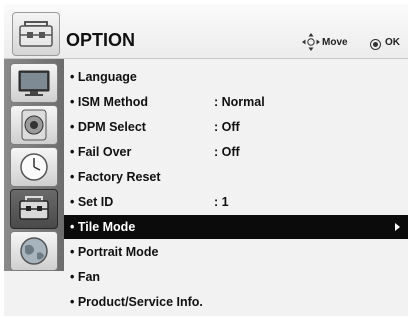 Image resolution: width=412 pixels, height=318 pixels. I want to click on menu-item-tile-mode: • Tile Mode, so click(236, 227).